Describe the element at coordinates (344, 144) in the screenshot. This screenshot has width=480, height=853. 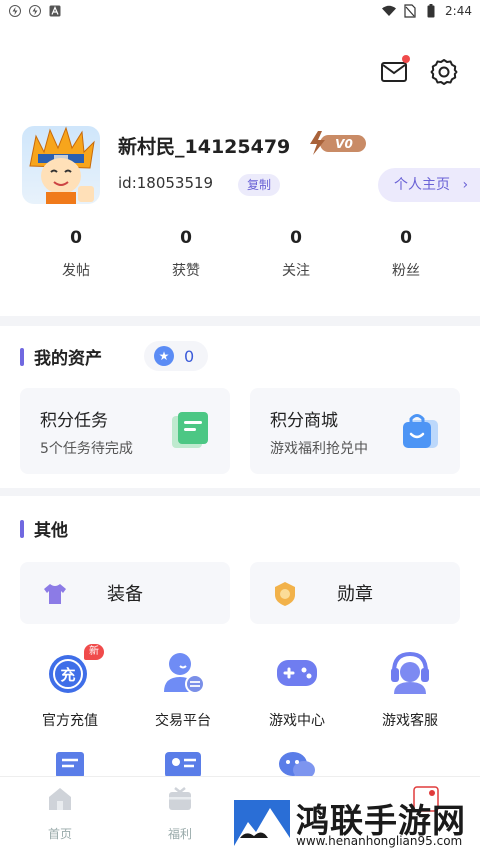
I see `vip-label: V0` at that location.